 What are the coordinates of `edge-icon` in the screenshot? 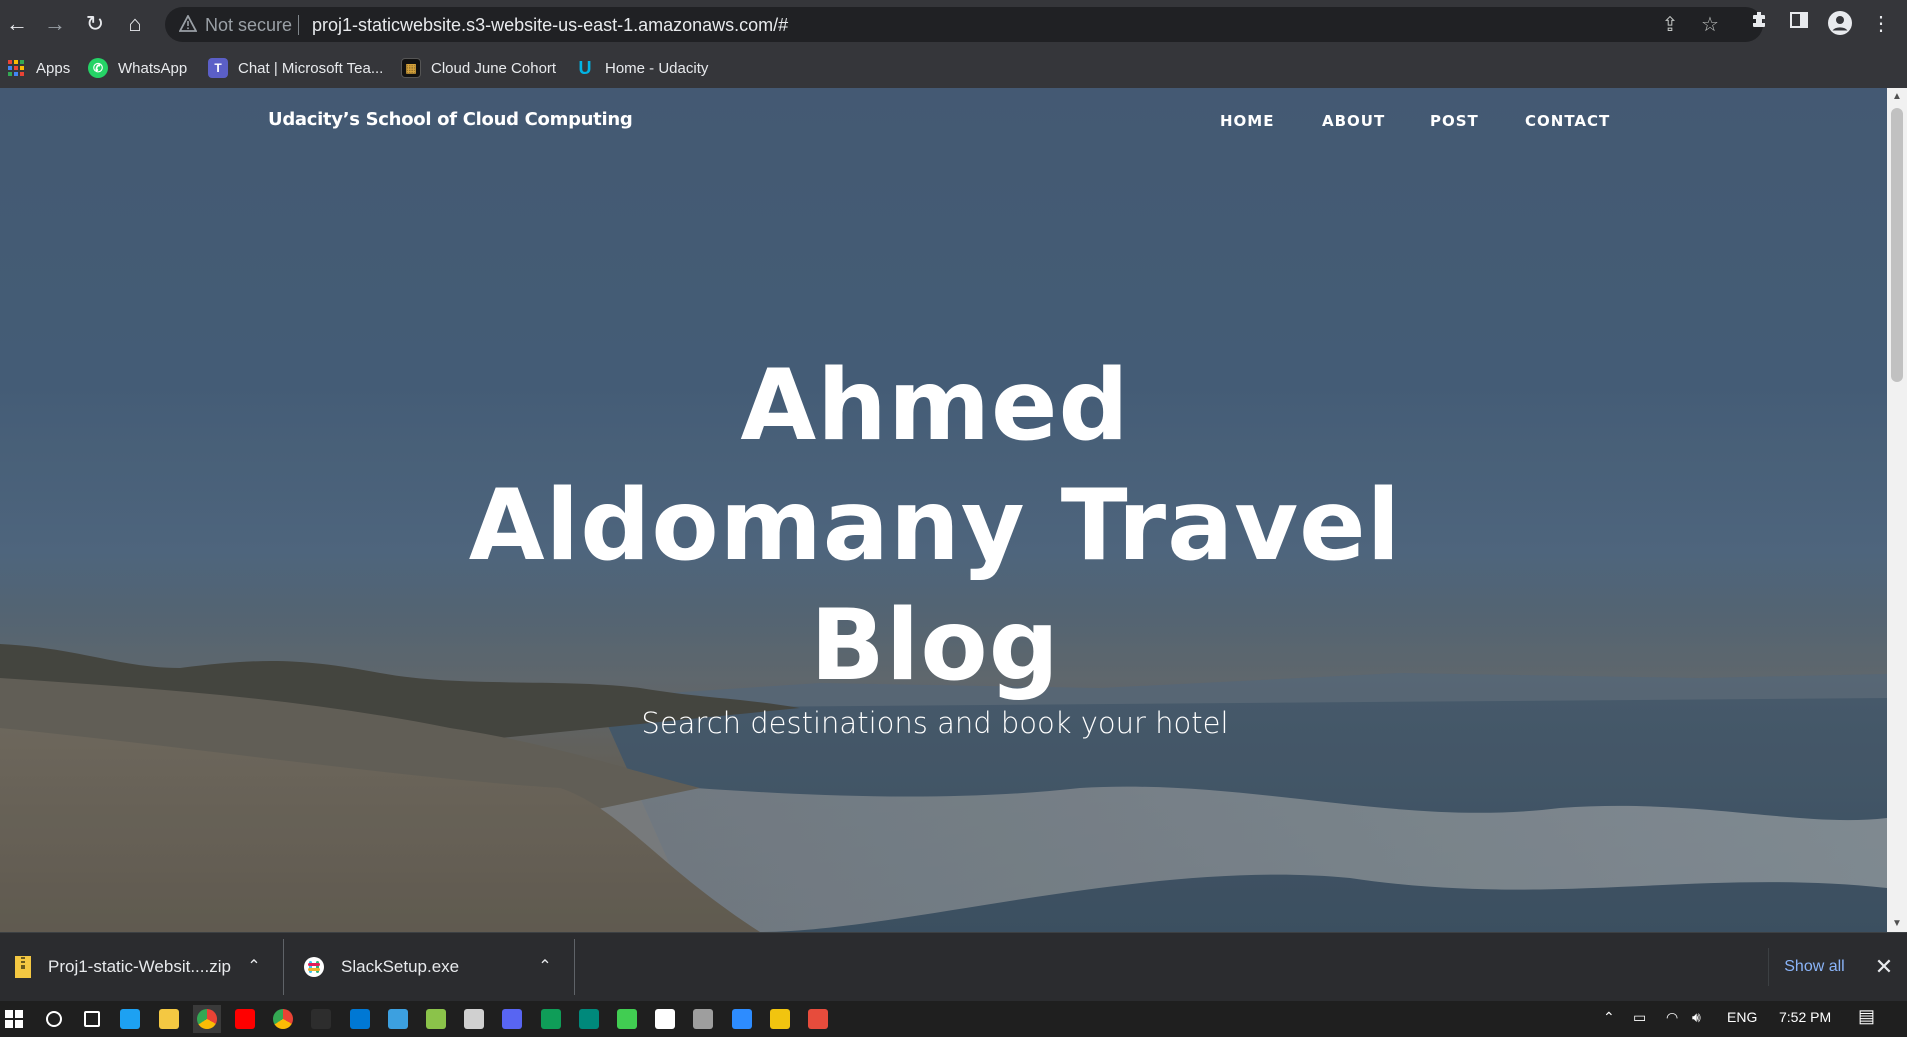 It's located at (130, 1019).